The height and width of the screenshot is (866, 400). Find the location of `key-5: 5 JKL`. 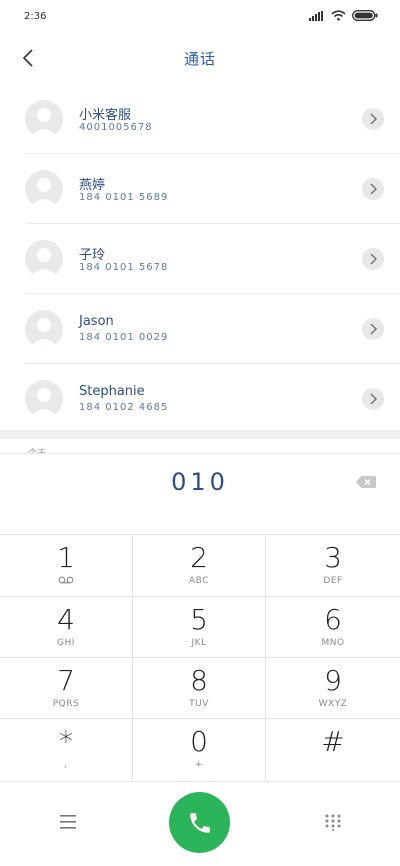

key-5: 5 JKL is located at coordinates (199, 627).